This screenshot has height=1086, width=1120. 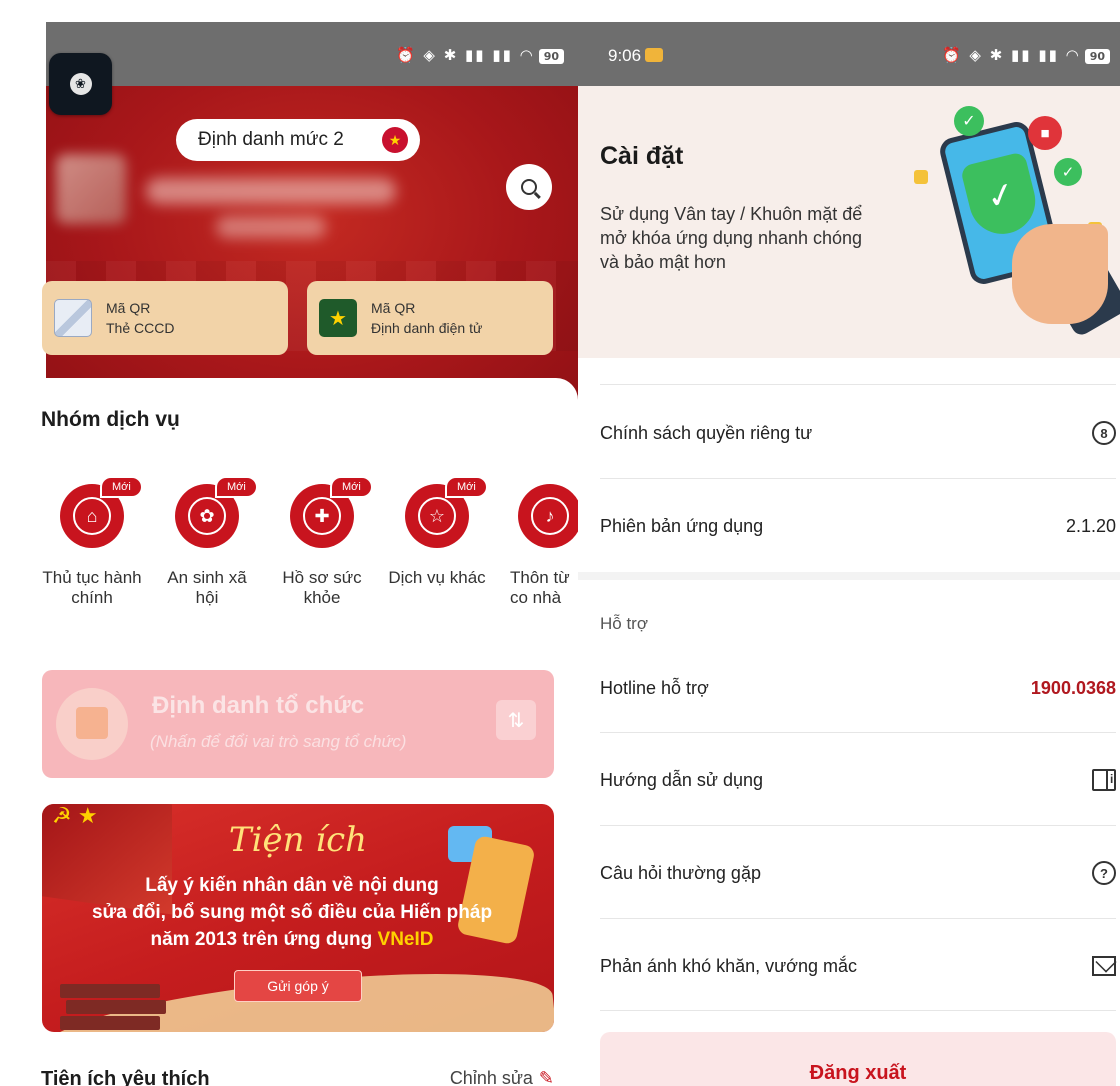 What do you see at coordinates (128, 308) in the screenshot?
I see `qr-cccd-title: Mã QR` at bounding box center [128, 308].